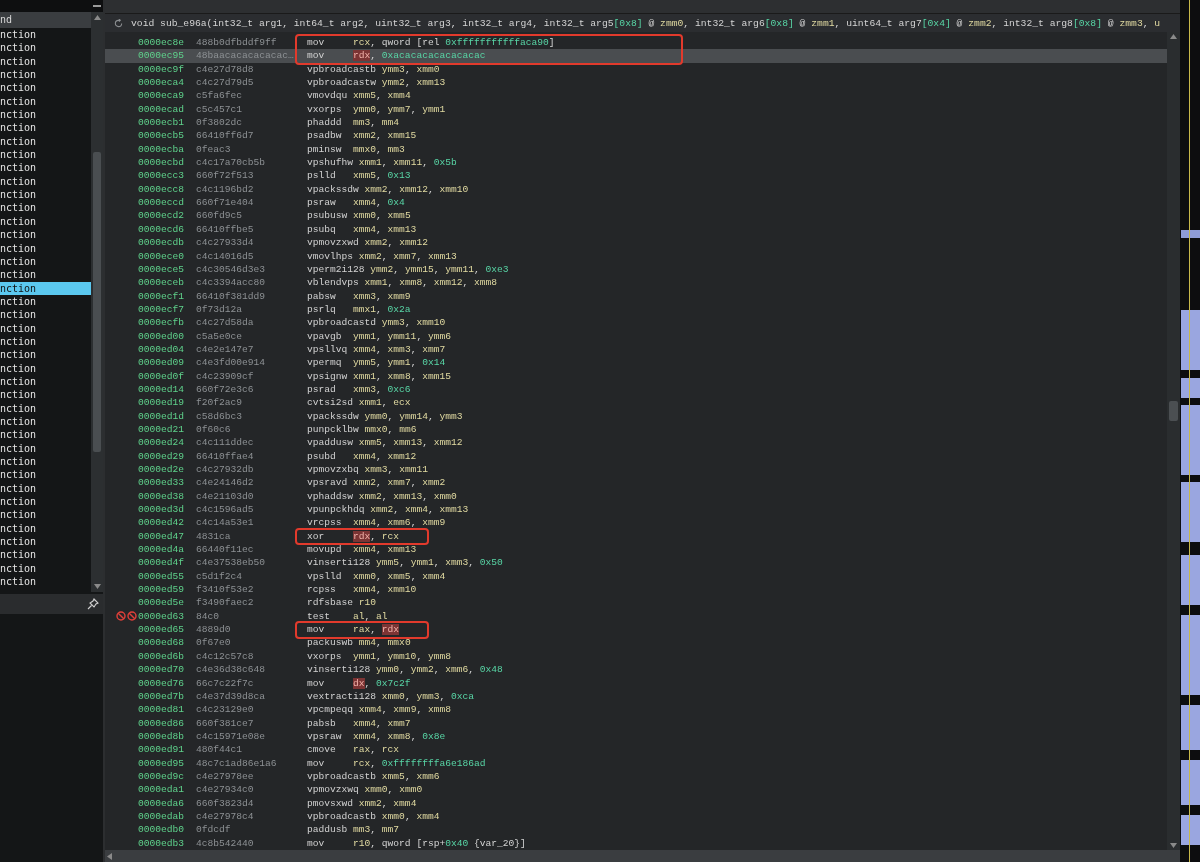 Image resolution: width=1200 pixels, height=862 pixels. What do you see at coordinates (636, 790) in the screenshot?
I see `disassembly-row: 0000eda1 c4e27934c0 vpmovzxwq xmm0, xmm0` at bounding box center [636, 790].